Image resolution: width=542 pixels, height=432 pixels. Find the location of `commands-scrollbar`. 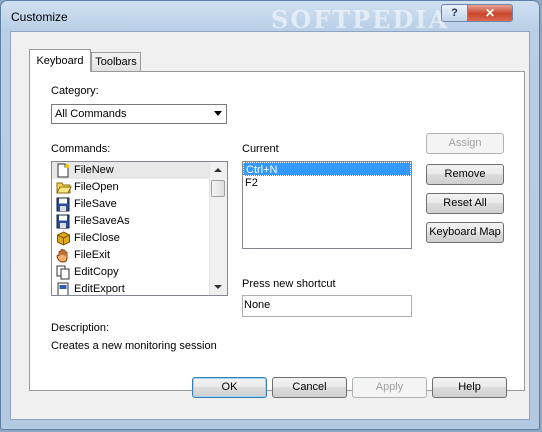

commands-scrollbar is located at coordinates (218, 228).